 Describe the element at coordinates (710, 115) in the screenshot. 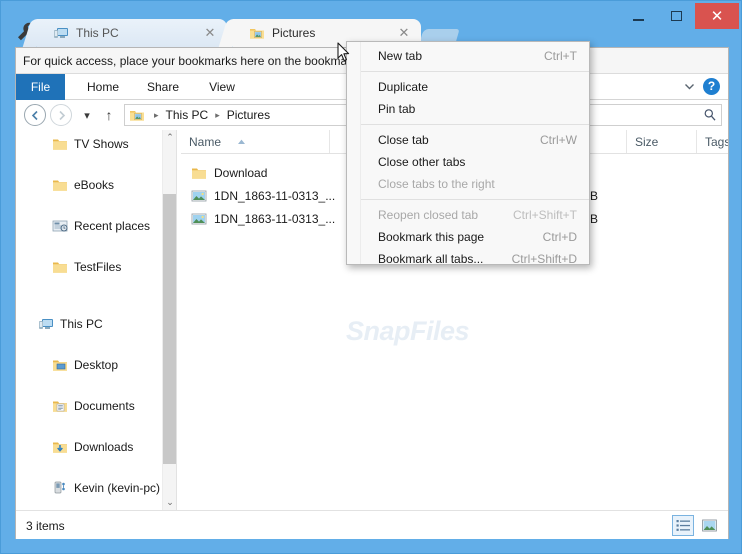

I see `search-icon` at that location.